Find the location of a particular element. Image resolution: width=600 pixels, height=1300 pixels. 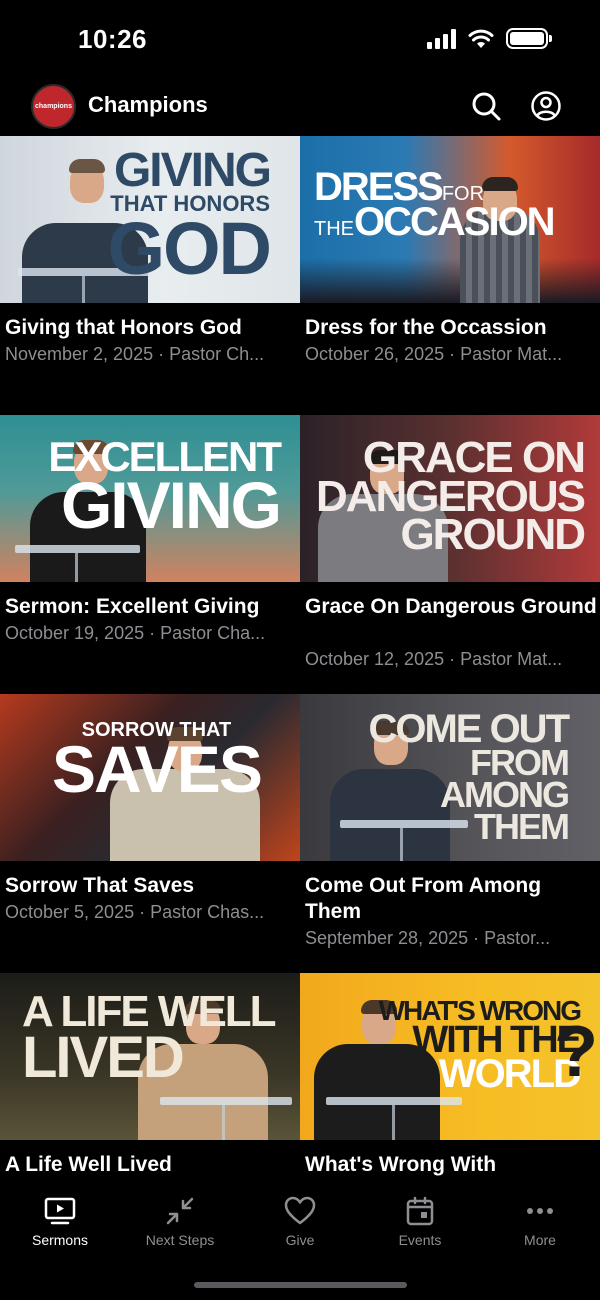

art-line: GROUND is located at coordinates (493, 535).